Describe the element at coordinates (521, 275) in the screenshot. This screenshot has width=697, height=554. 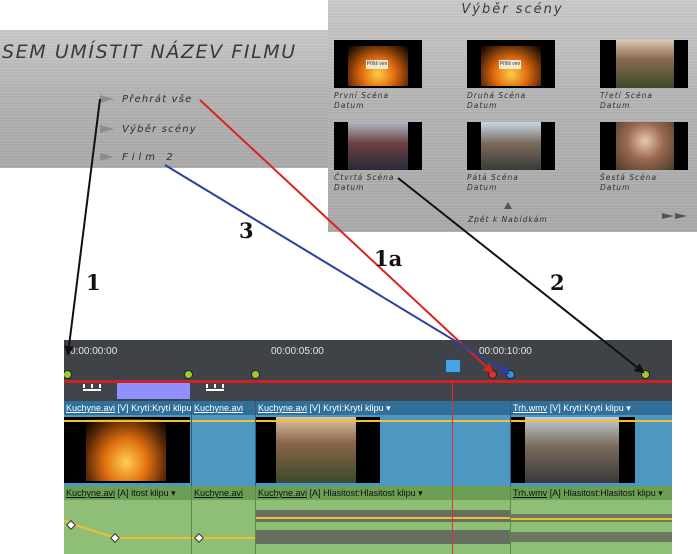
I see `connector-2-line` at that location.